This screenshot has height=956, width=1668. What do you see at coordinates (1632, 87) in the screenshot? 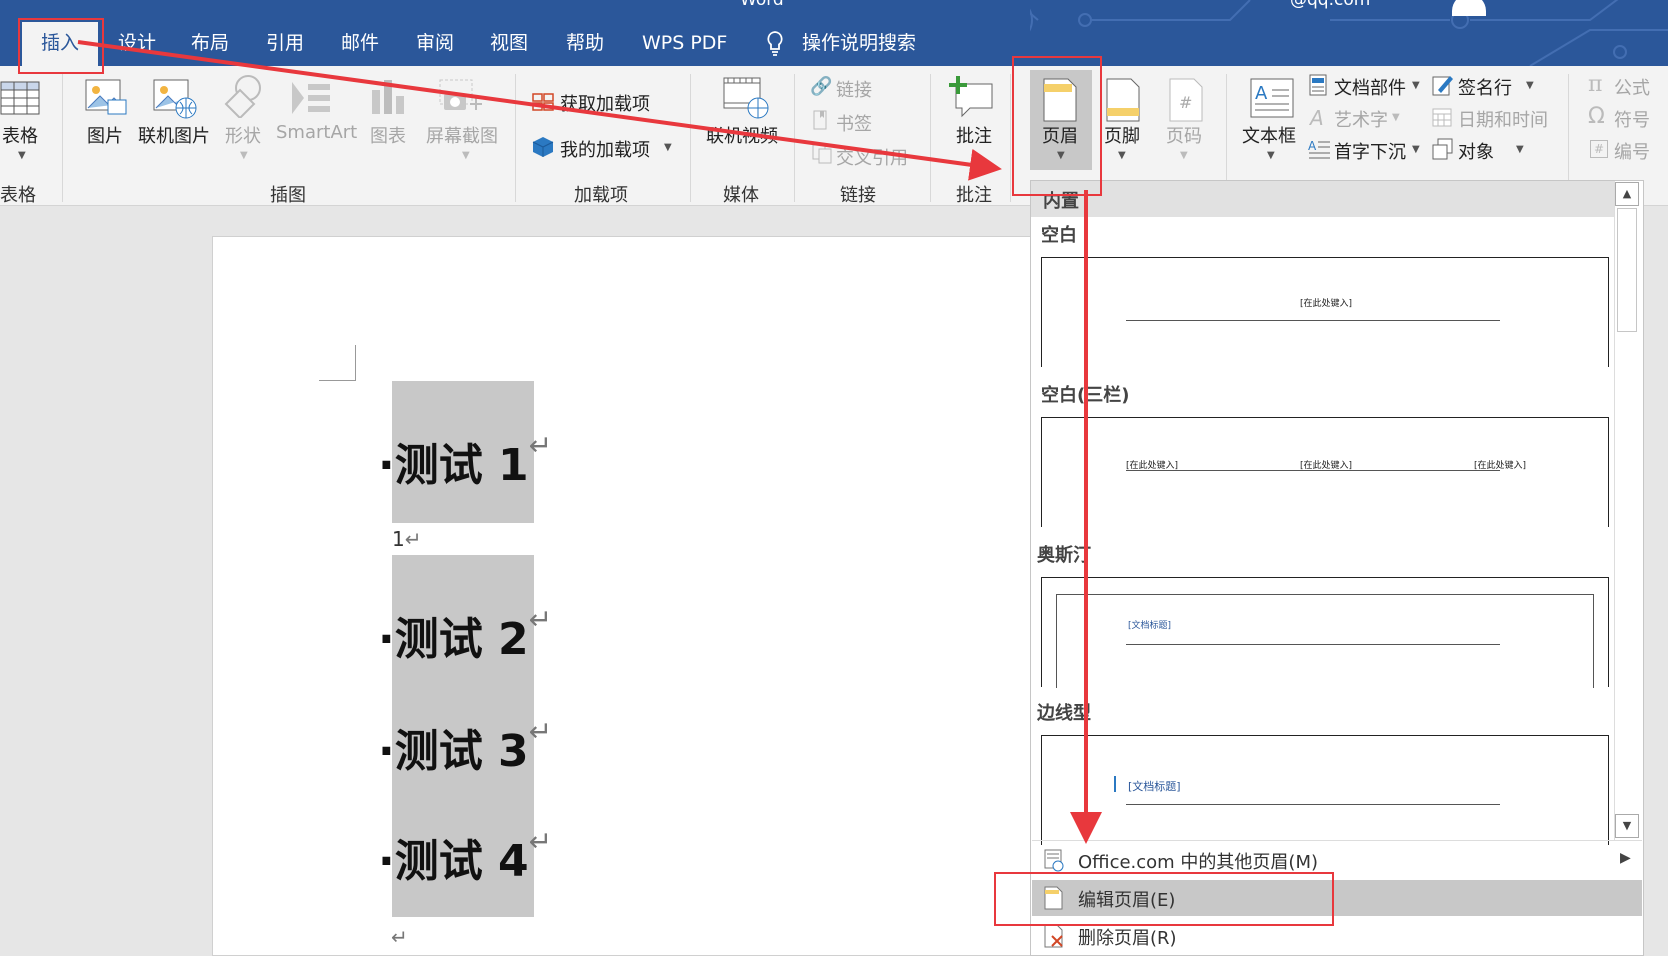
I see `equation-button: 公式` at bounding box center [1632, 87].